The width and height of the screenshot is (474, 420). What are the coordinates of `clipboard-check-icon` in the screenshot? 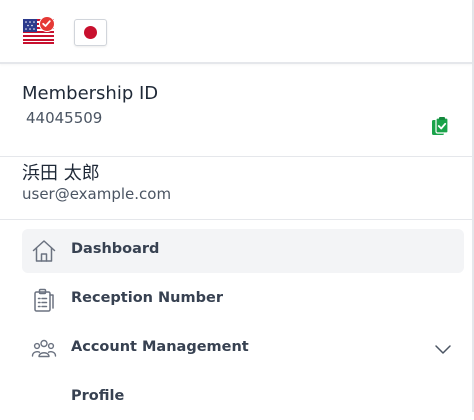 It's located at (440, 127).